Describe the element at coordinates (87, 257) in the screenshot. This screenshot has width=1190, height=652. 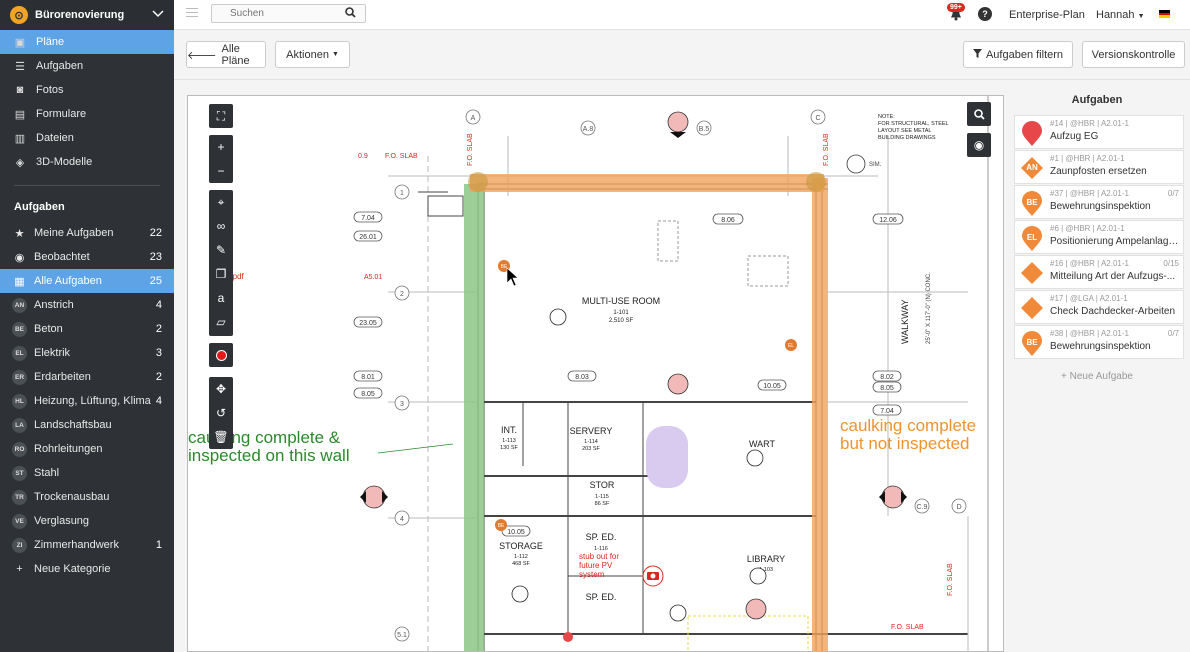
I see `task-category-eye-icon: ◉ Beobachtet 23` at that location.